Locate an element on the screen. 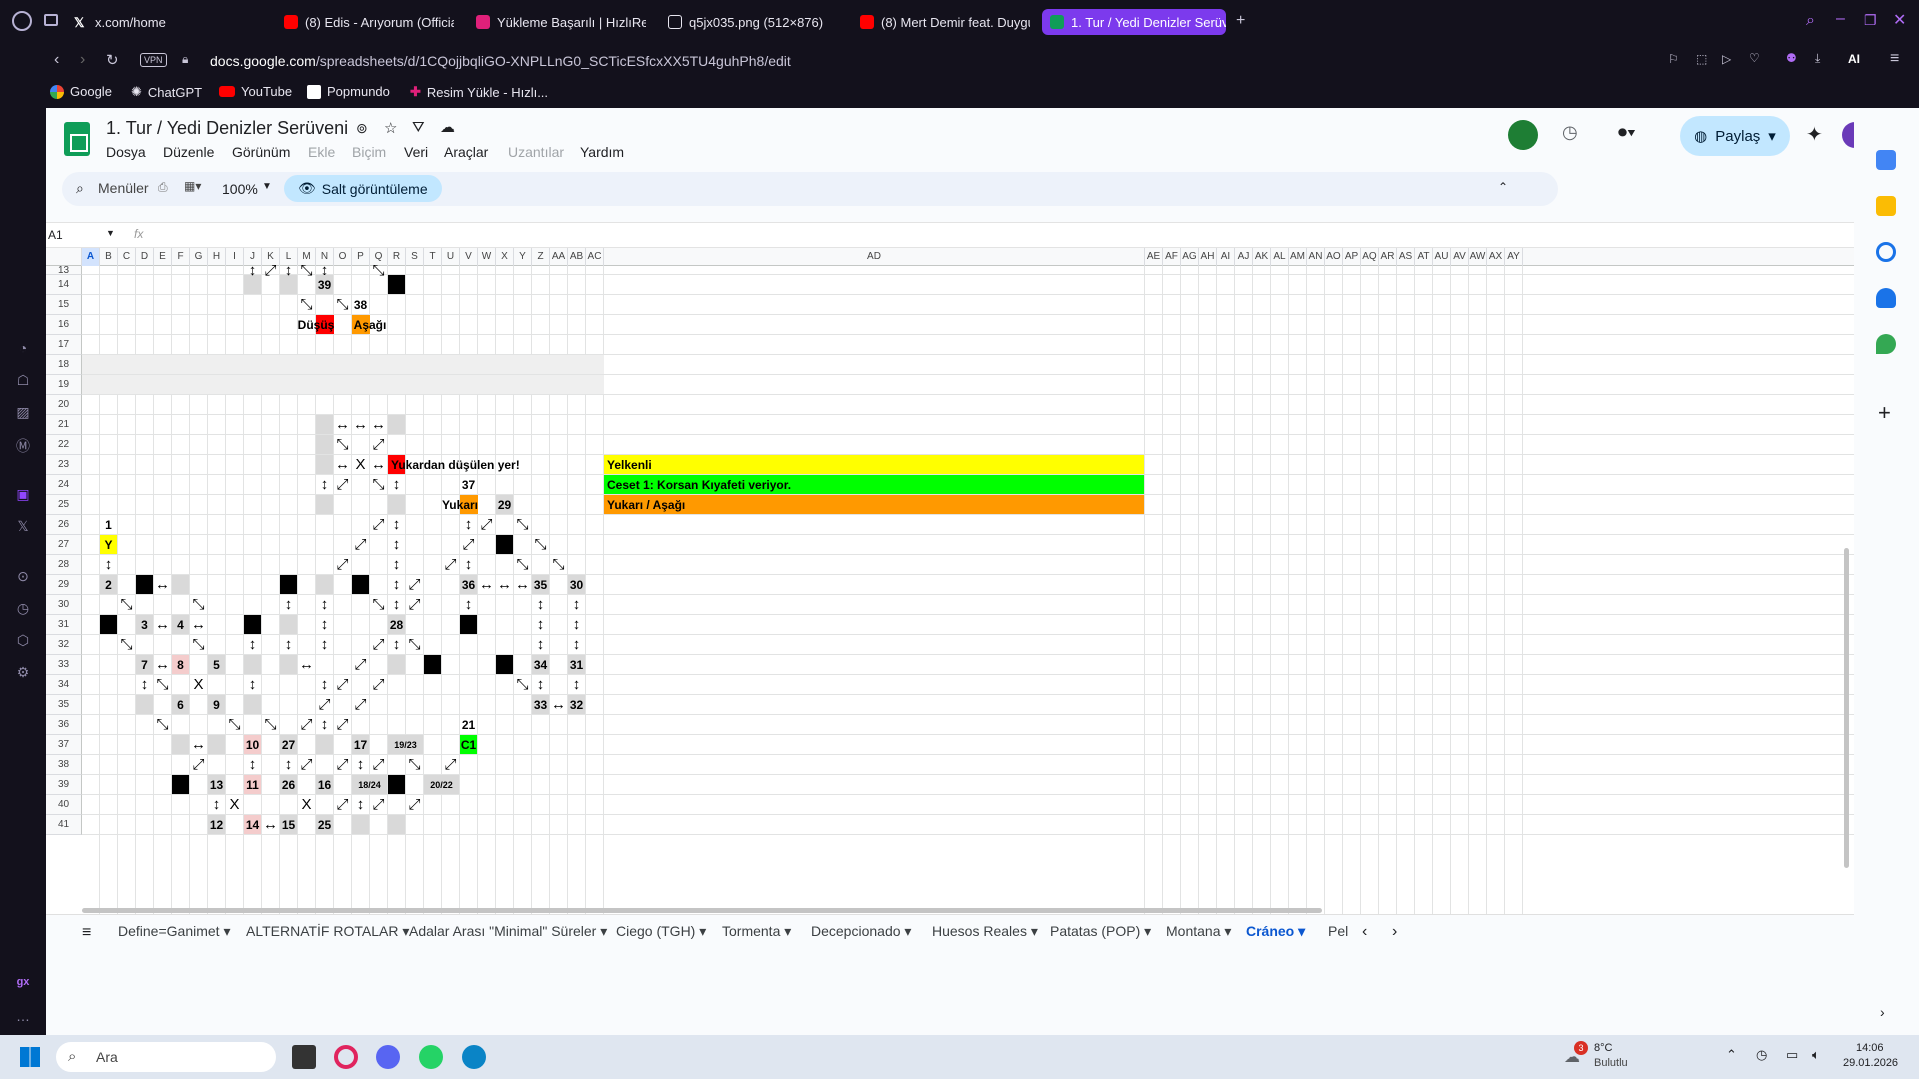 The image size is (1919, 1079). map-cell: 26 is located at coordinates (288, 784).